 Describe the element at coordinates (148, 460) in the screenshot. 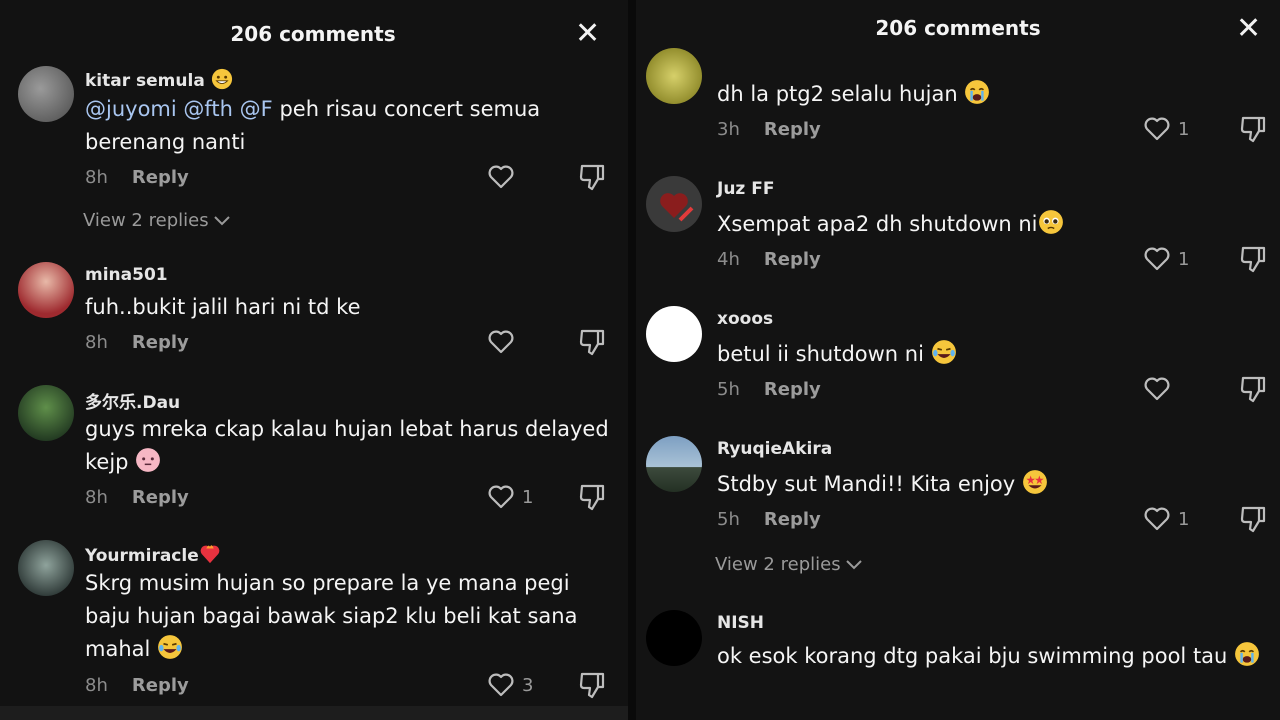

I see `blush-emoji-icon` at that location.